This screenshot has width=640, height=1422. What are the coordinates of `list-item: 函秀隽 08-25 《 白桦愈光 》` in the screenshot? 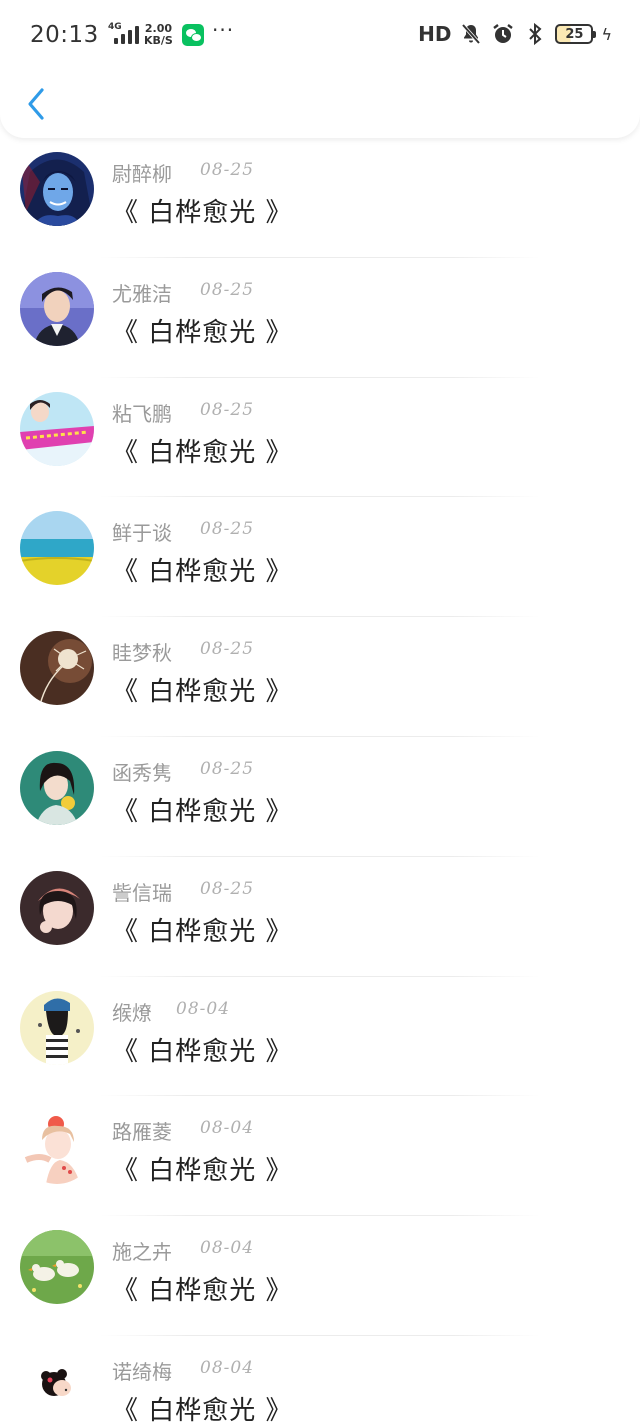 It's located at (320, 797).